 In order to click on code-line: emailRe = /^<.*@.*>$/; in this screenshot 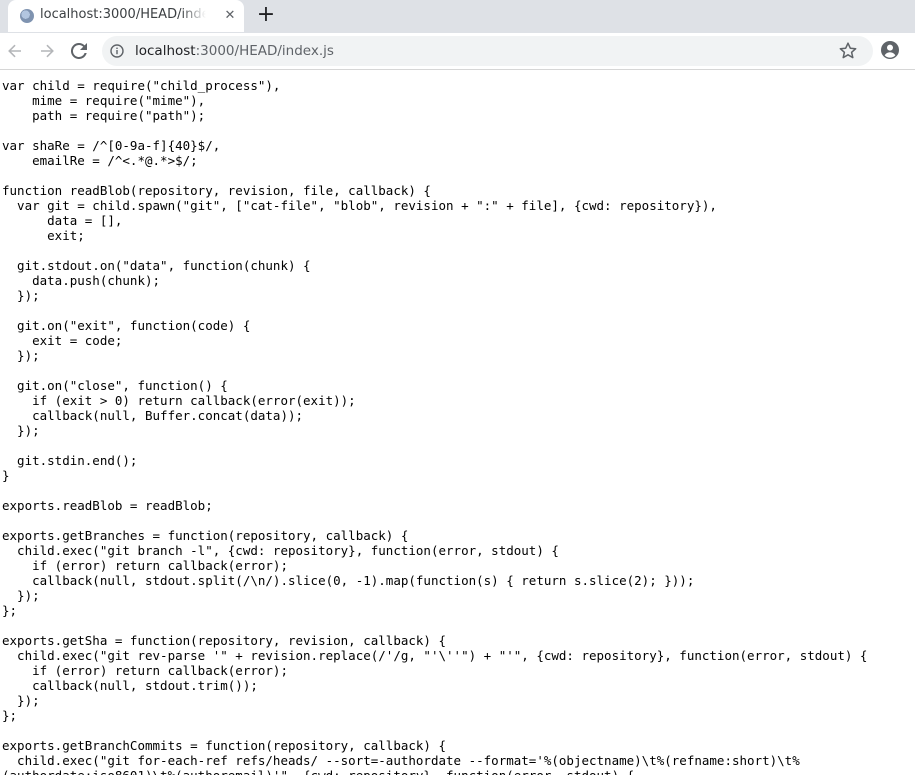, I will do `click(100, 160)`.